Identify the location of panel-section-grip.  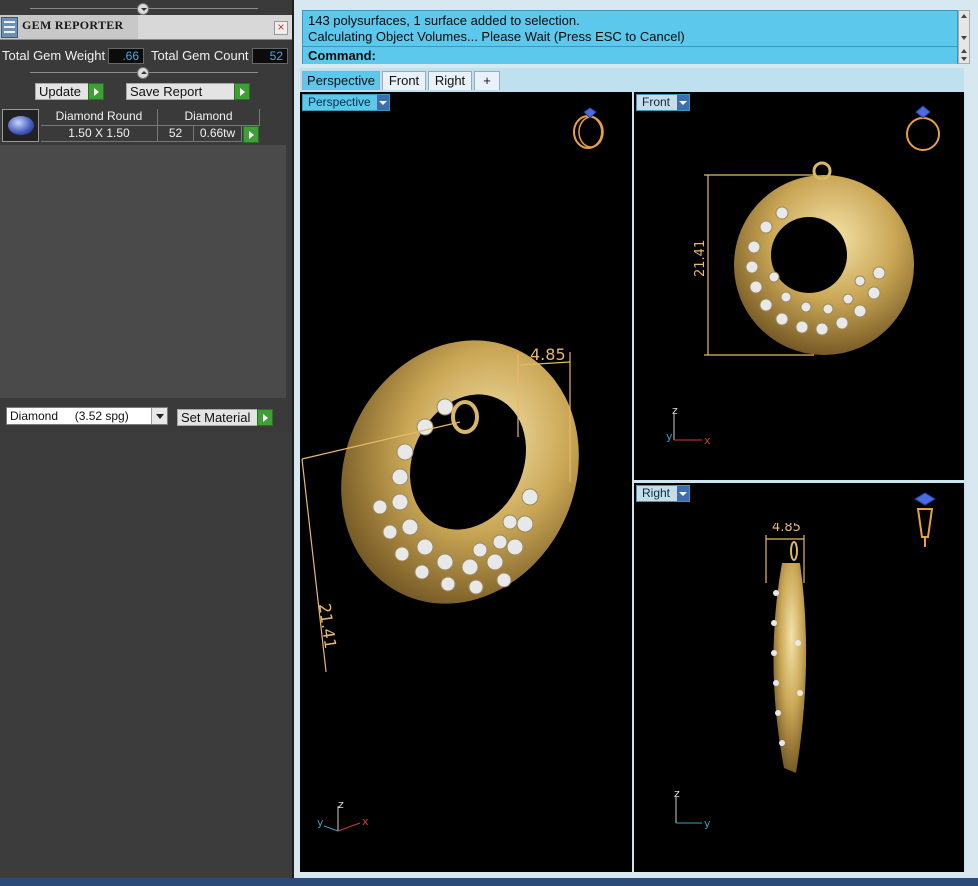
(146, 73).